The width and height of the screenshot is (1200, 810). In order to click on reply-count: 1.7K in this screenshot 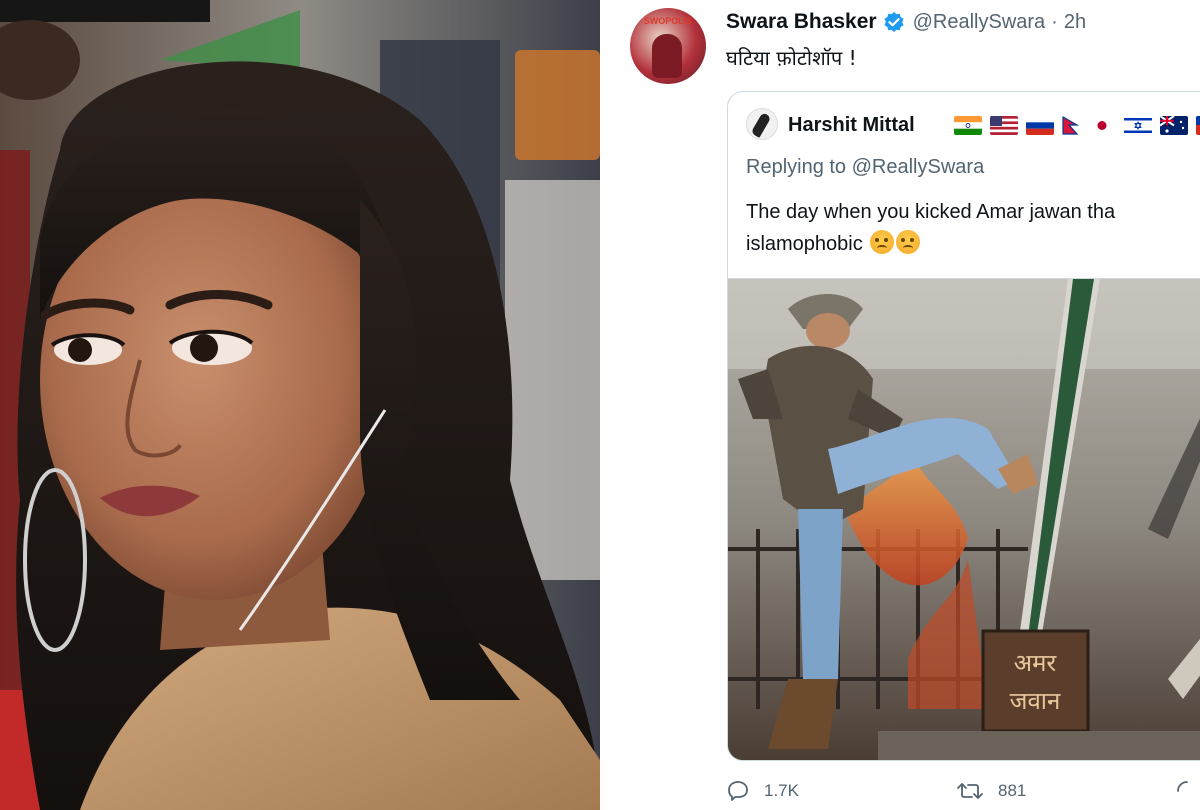, I will do `click(781, 790)`.